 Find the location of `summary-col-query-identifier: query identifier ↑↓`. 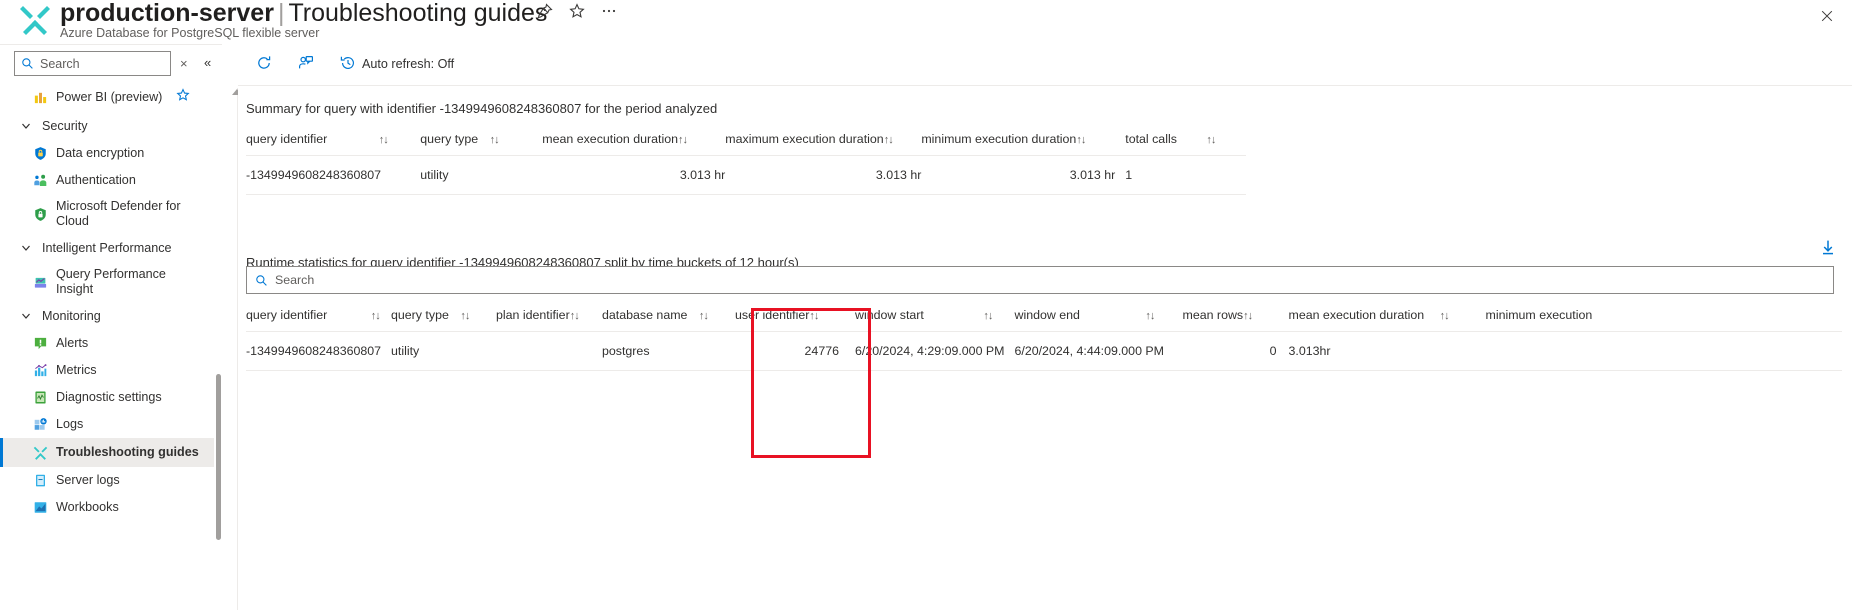

summary-col-query-identifier: query identifier ↑↓ is located at coordinates (333, 144).